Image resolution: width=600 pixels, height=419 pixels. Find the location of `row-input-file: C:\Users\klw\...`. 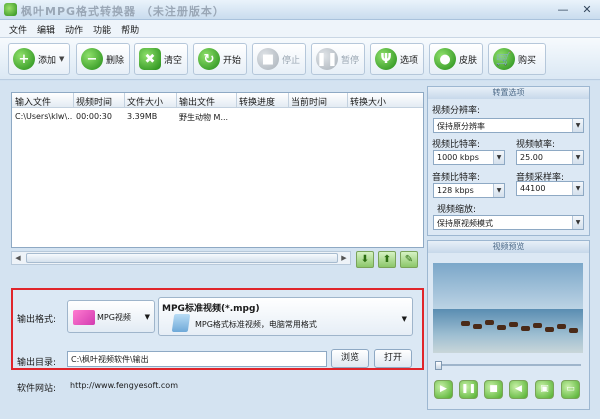

row-input-file: C:\Users\klw\... is located at coordinates (44, 116).